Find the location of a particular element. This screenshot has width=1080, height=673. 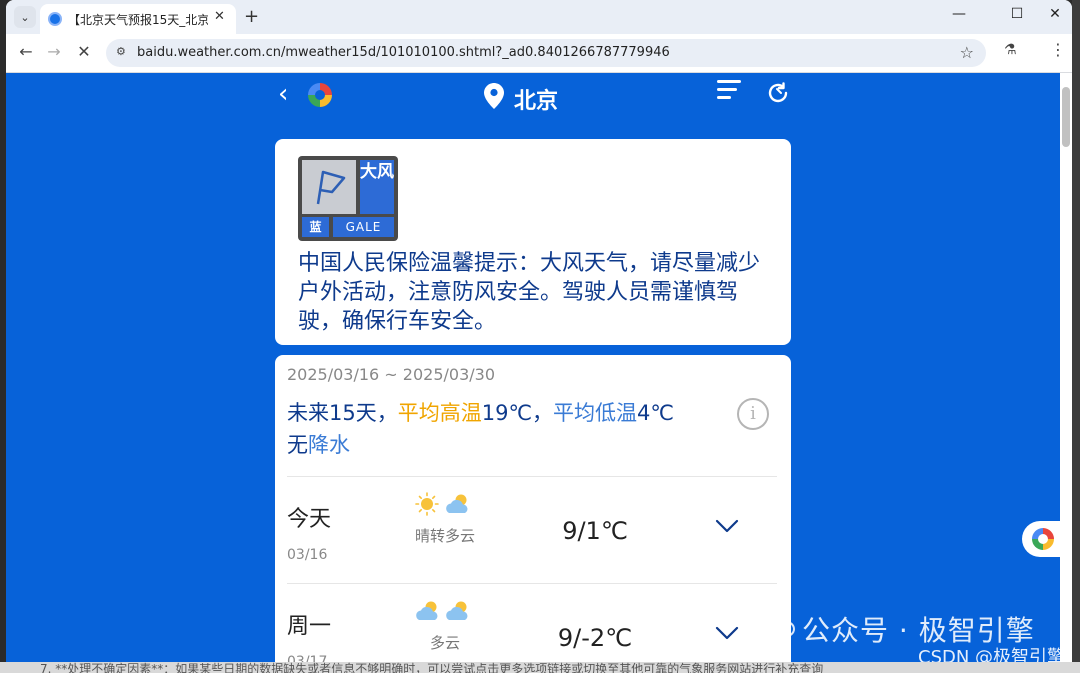

forecast-date: 03/17 is located at coordinates (307, 658).